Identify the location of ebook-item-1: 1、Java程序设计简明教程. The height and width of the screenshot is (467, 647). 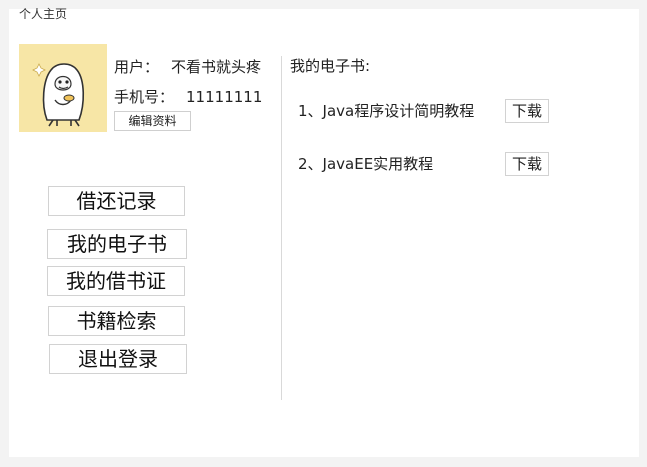
(386, 111).